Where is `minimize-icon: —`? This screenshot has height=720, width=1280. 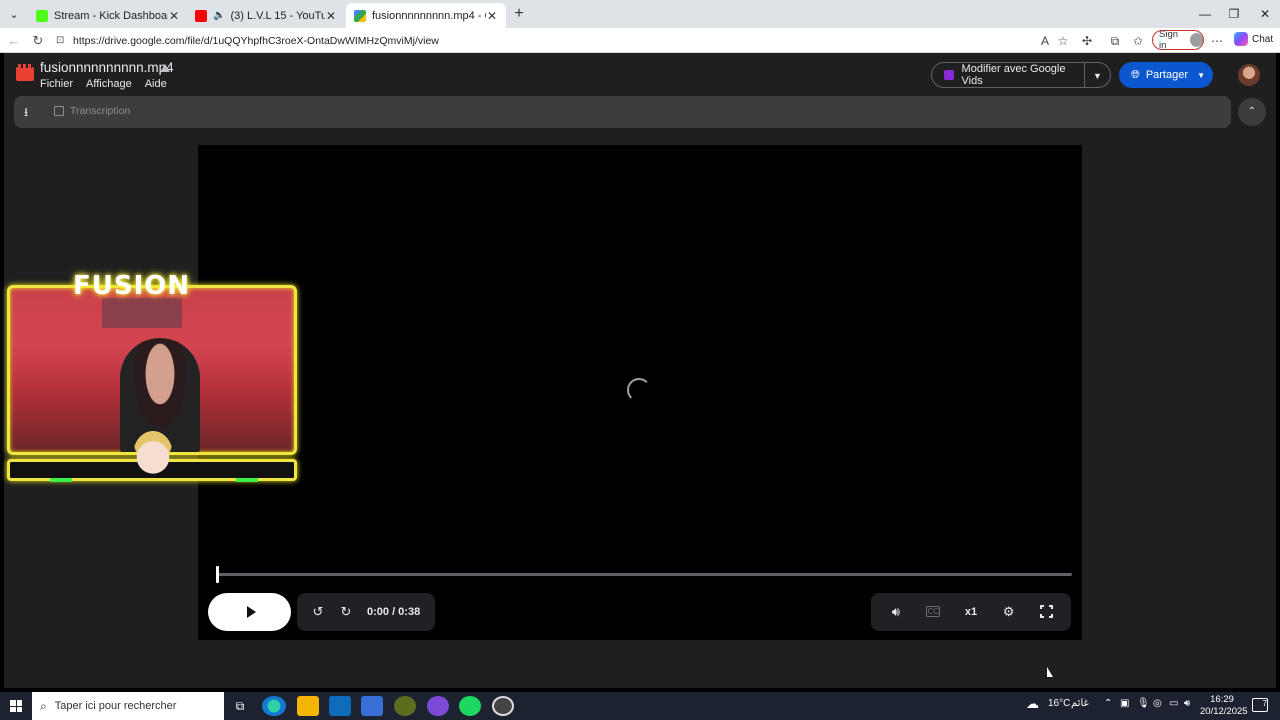 minimize-icon: — is located at coordinates (1205, 14).